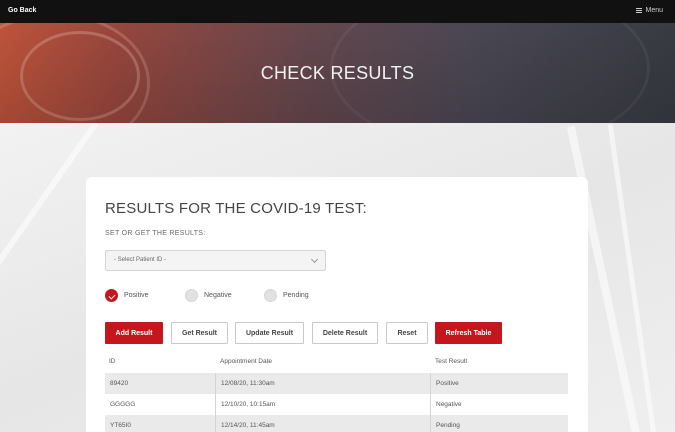 This screenshot has width=675, height=432. What do you see at coordinates (155, 233) in the screenshot?
I see `card-subtitle: SET OR GET THE RESULTS:` at bounding box center [155, 233].